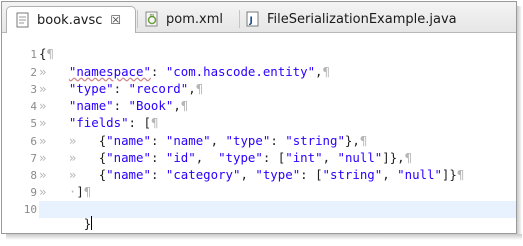 The width and height of the screenshot is (523, 246). What do you see at coordinates (33, 141) in the screenshot?
I see `line-number: 6` at bounding box center [33, 141].